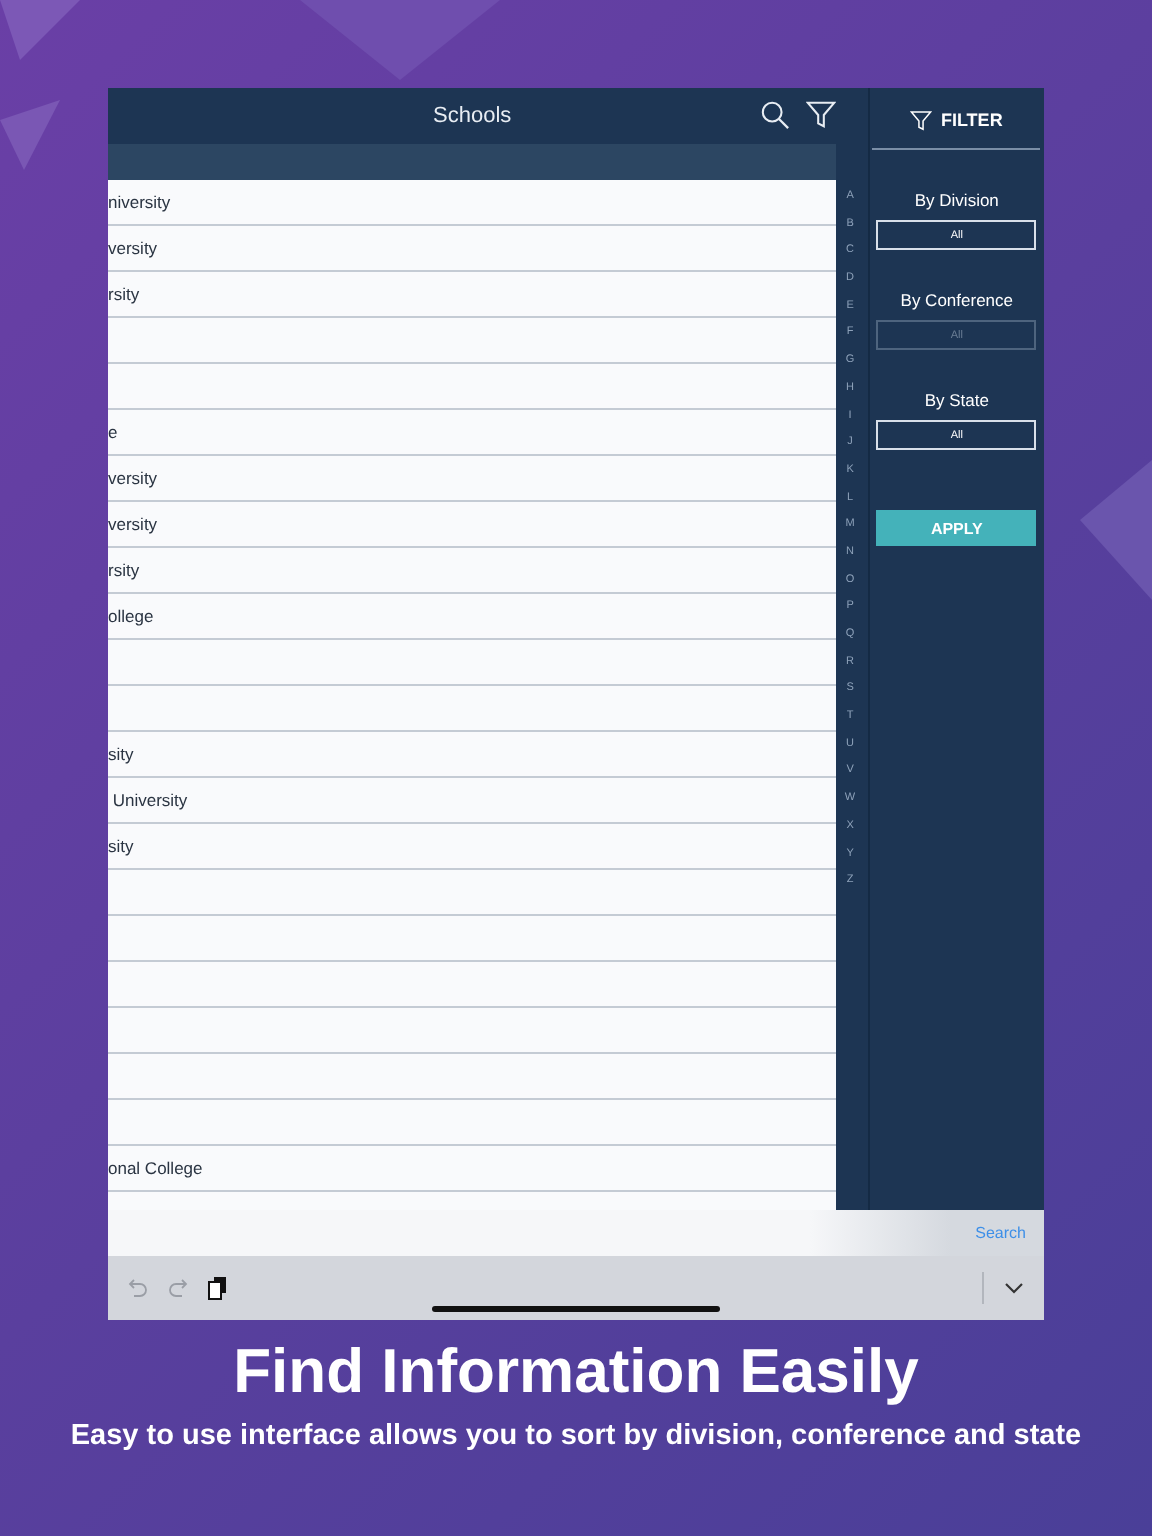 Image resolution: width=1152 pixels, height=1536 pixels. What do you see at coordinates (131, 616) in the screenshot?
I see `school-name: ollege` at bounding box center [131, 616].